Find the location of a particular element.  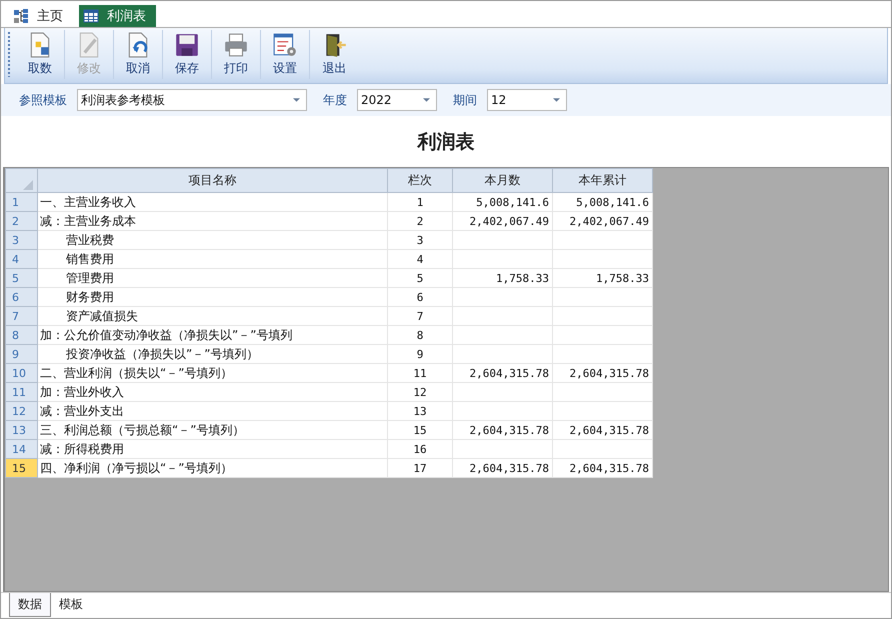

row-header: 9 is located at coordinates (22, 354).